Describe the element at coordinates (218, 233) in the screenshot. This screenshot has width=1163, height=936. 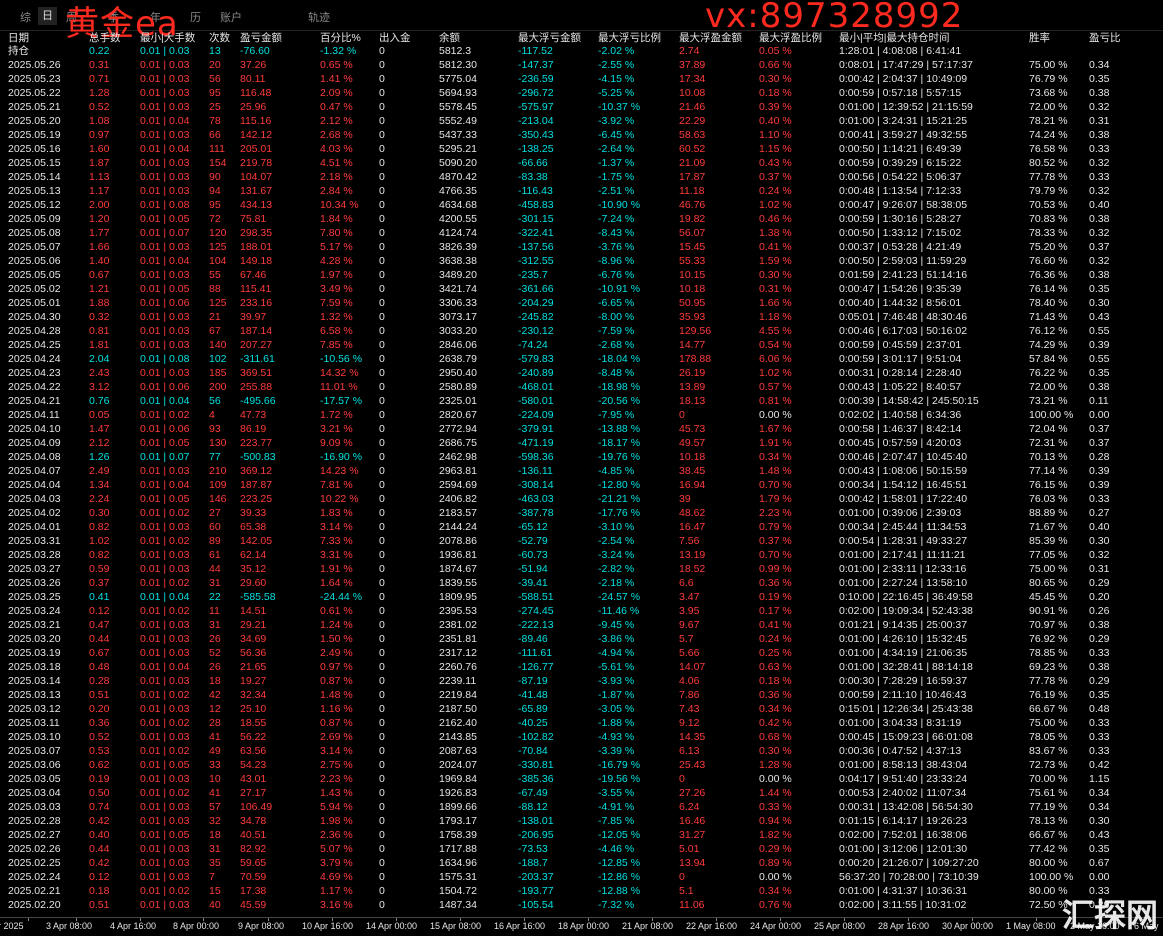
I see `cell-count: 120` at that location.